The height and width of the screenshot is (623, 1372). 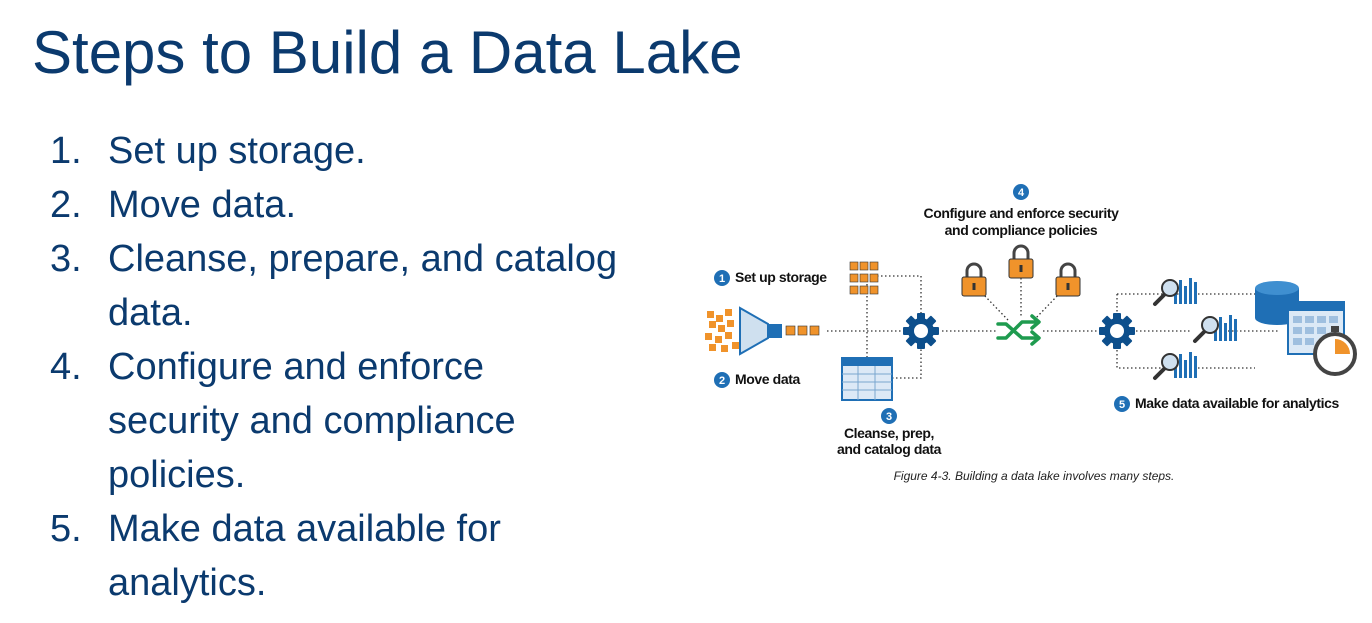 What do you see at coordinates (867, 379) in the screenshot?
I see `spreadsheet-icon` at bounding box center [867, 379].